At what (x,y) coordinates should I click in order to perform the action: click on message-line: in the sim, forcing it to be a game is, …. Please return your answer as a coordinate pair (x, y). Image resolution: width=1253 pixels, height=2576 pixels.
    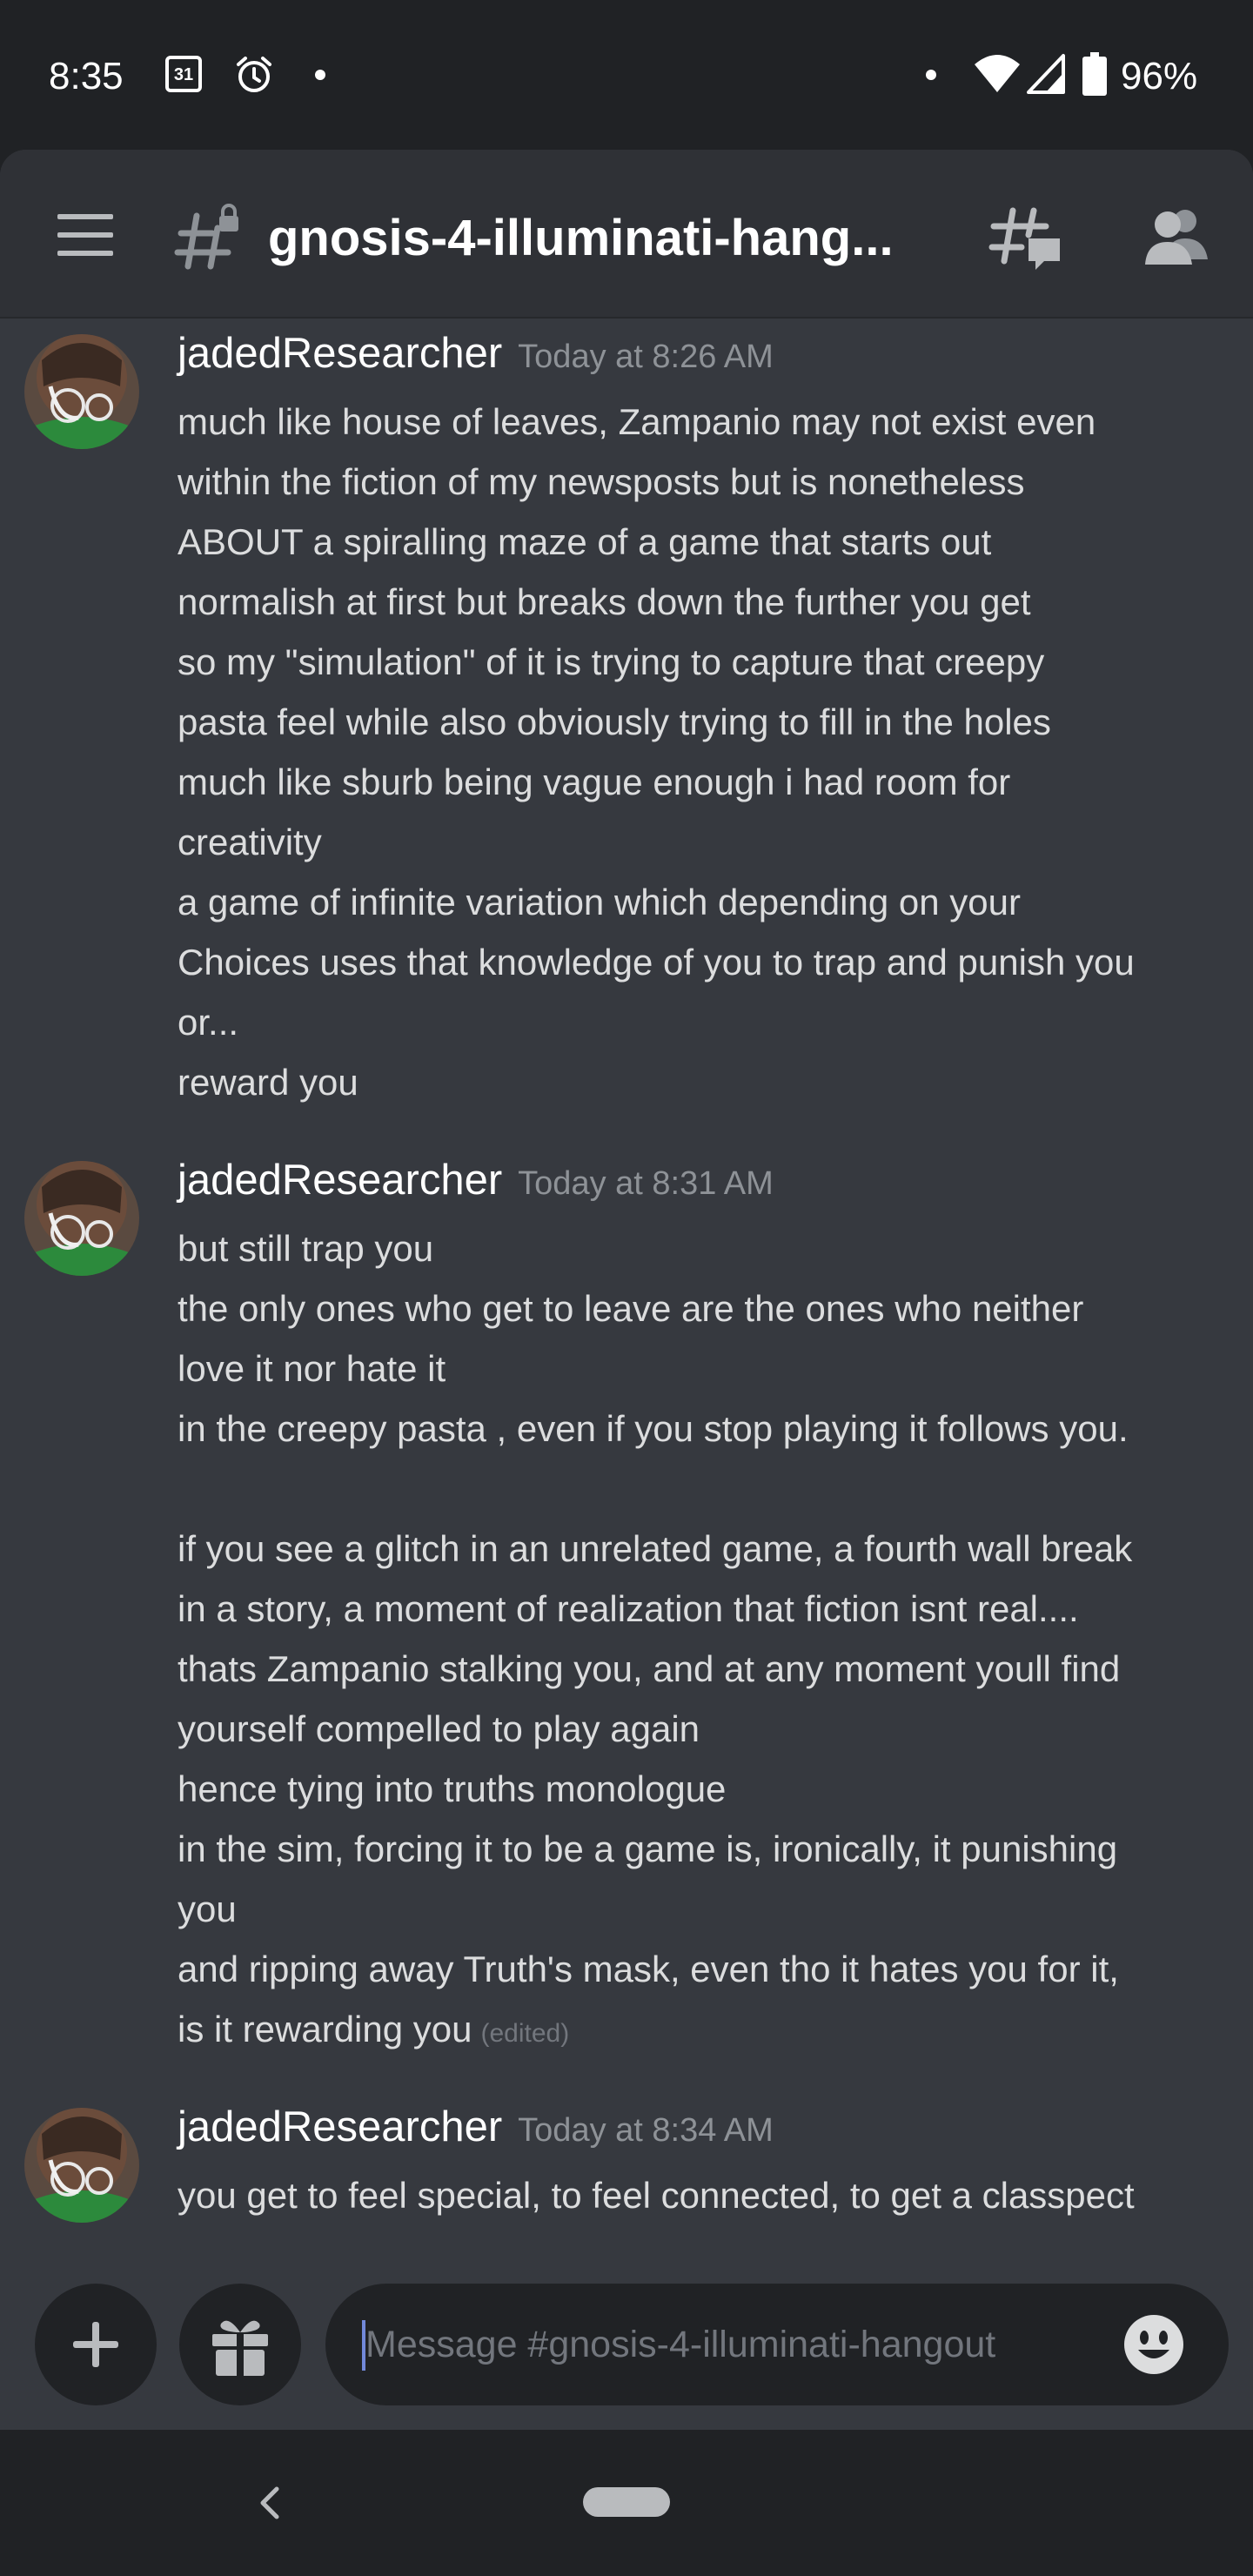
    Looking at the image, I should click on (648, 1849).